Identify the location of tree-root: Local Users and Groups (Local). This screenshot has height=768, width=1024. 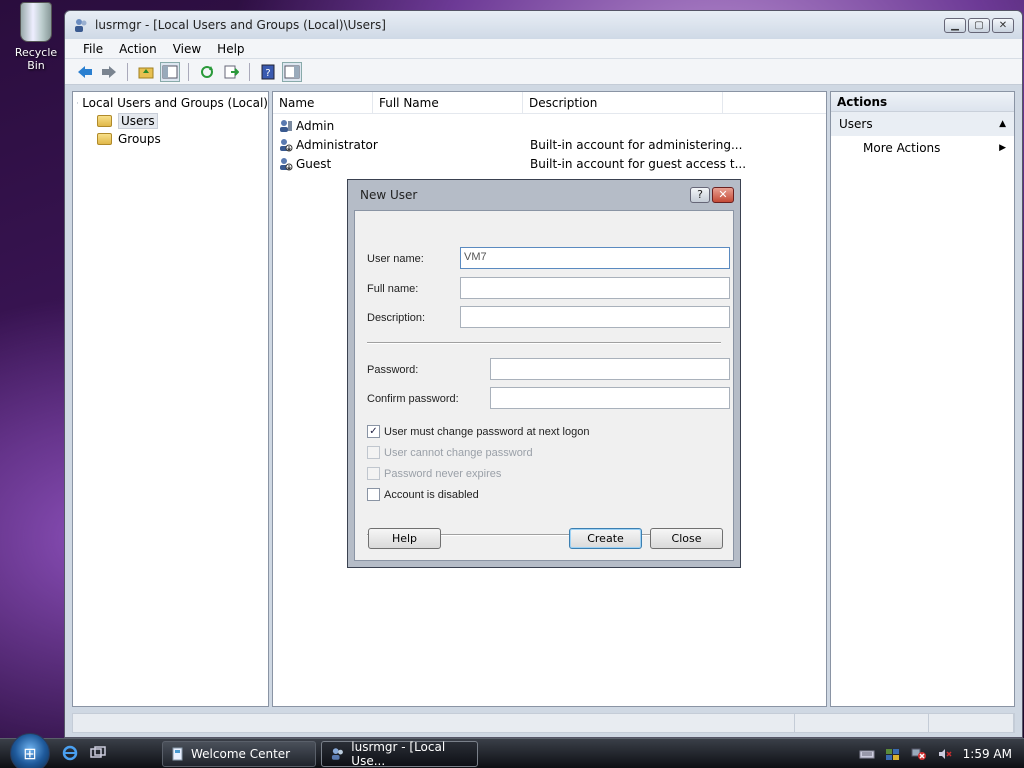
(170, 103).